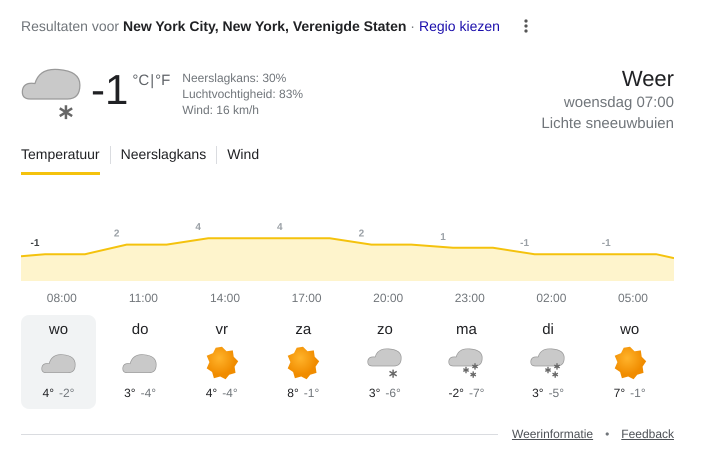 This screenshot has height=466, width=716. What do you see at coordinates (443, 237) in the screenshot?
I see `temperature-label: 1` at bounding box center [443, 237].